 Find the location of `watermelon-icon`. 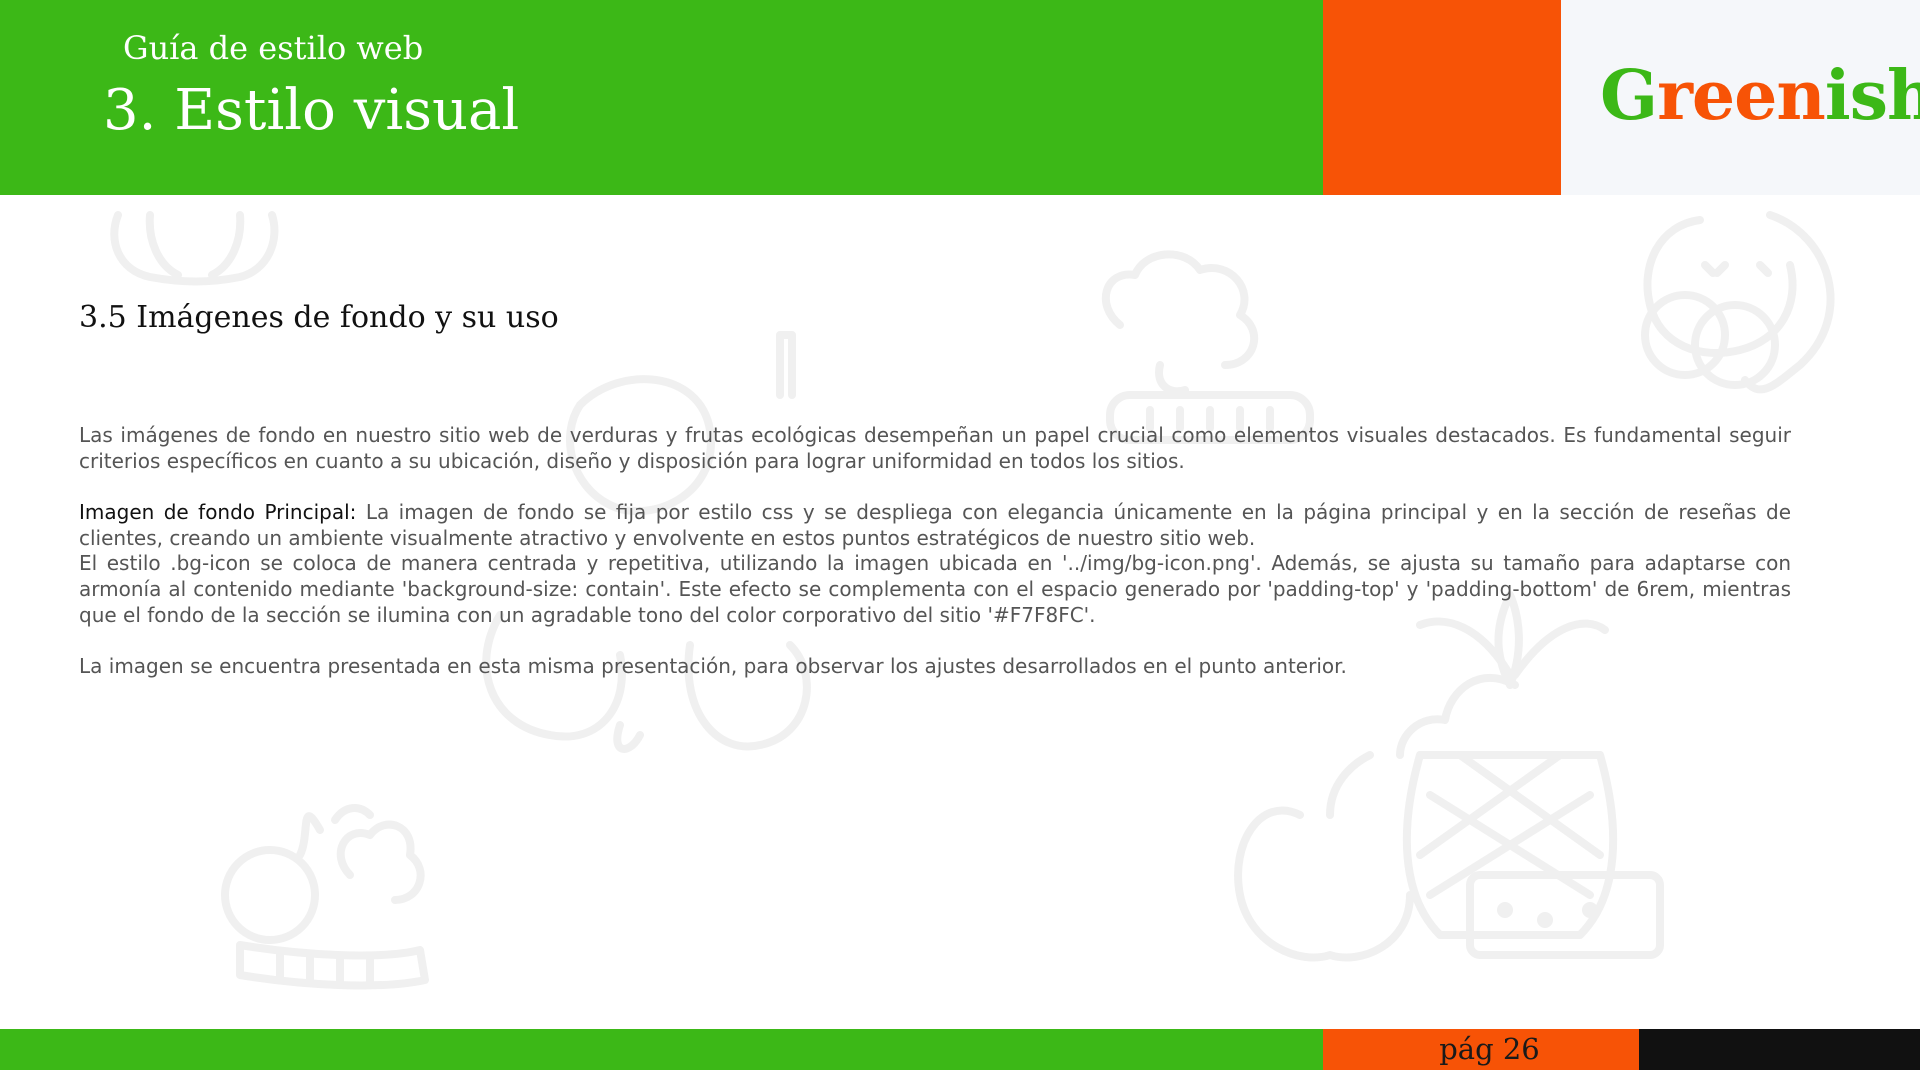

watermelon-icon is located at coordinates (325, 897).